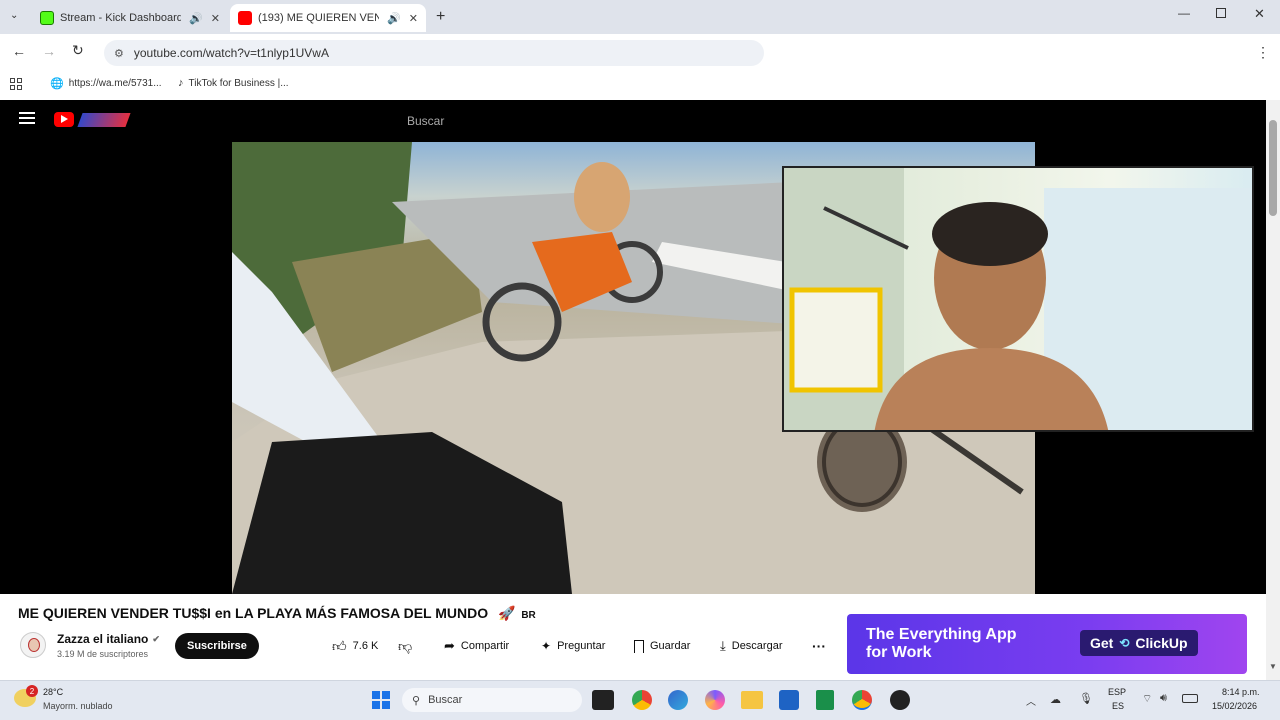 The width and height of the screenshot is (1280, 720). What do you see at coordinates (670, 646) in the screenshot?
I see `save-label: Guardar` at bounding box center [670, 646].